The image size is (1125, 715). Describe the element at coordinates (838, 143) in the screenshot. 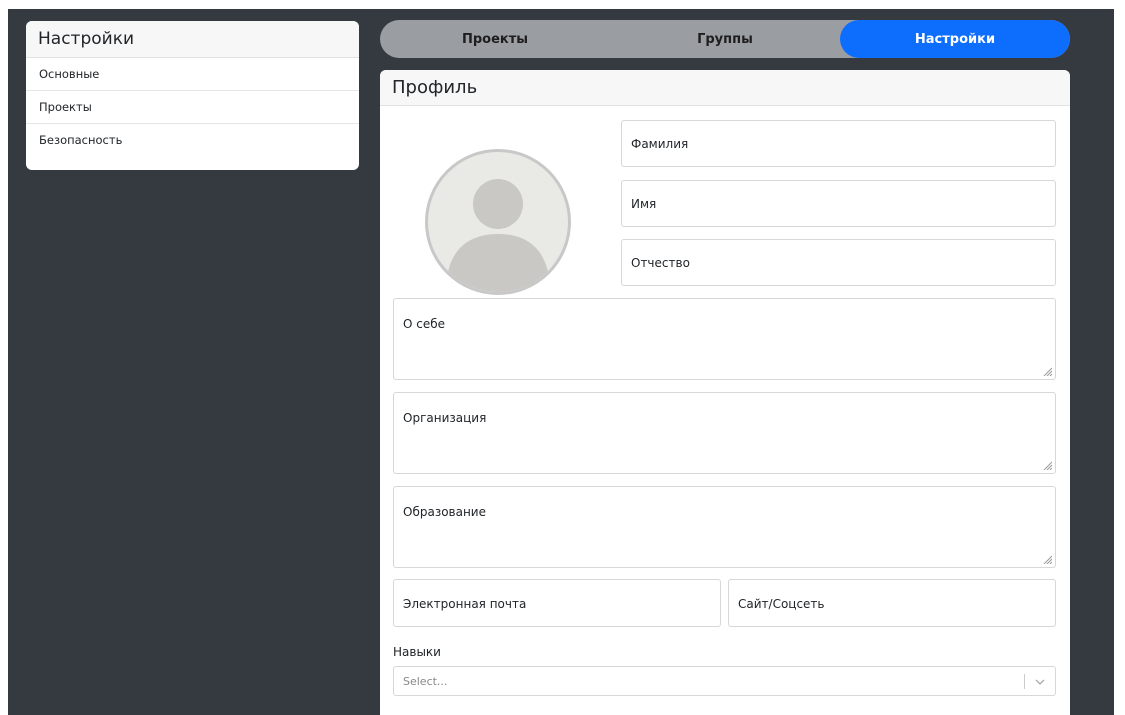

I see `last-name-field: Фамилия` at that location.